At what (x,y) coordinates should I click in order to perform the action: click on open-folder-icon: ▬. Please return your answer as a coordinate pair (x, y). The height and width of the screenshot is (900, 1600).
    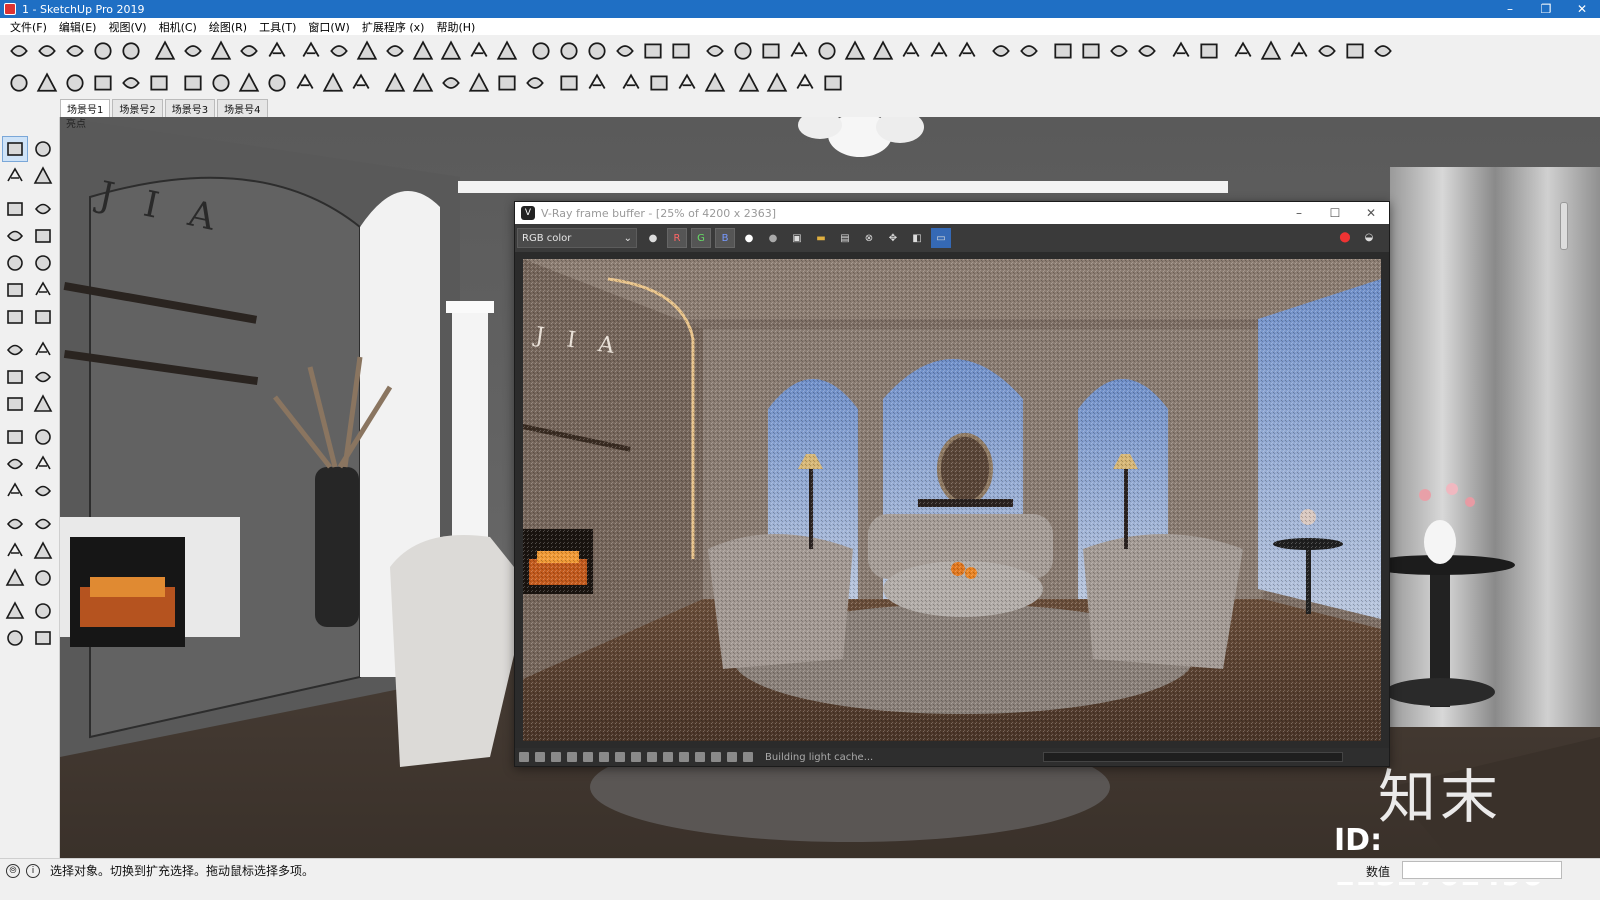
    Looking at the image, I should click on (821, 238).